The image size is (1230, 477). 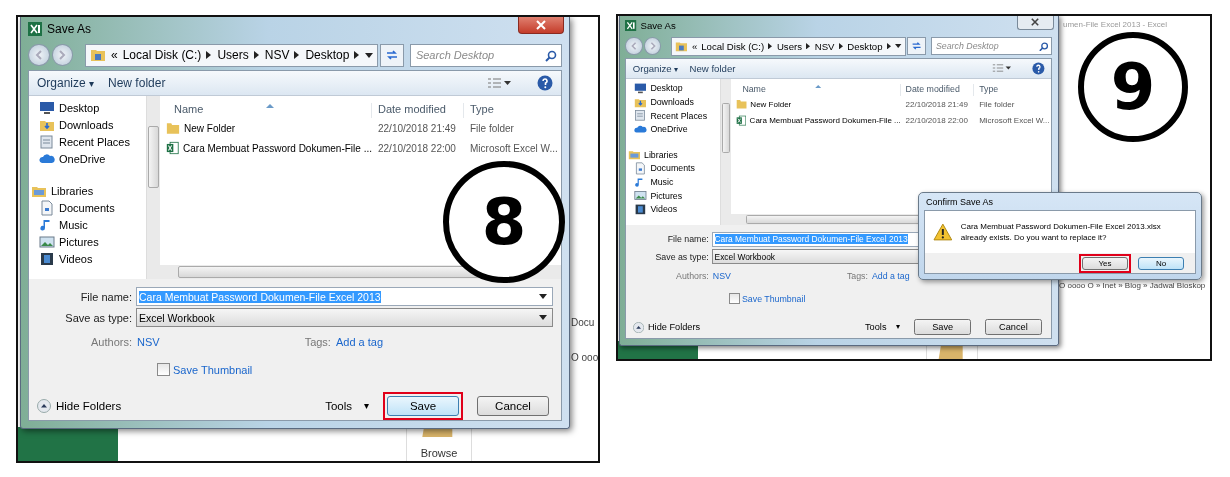 I want to click on no-button: No, so click(x=1161, y=263).